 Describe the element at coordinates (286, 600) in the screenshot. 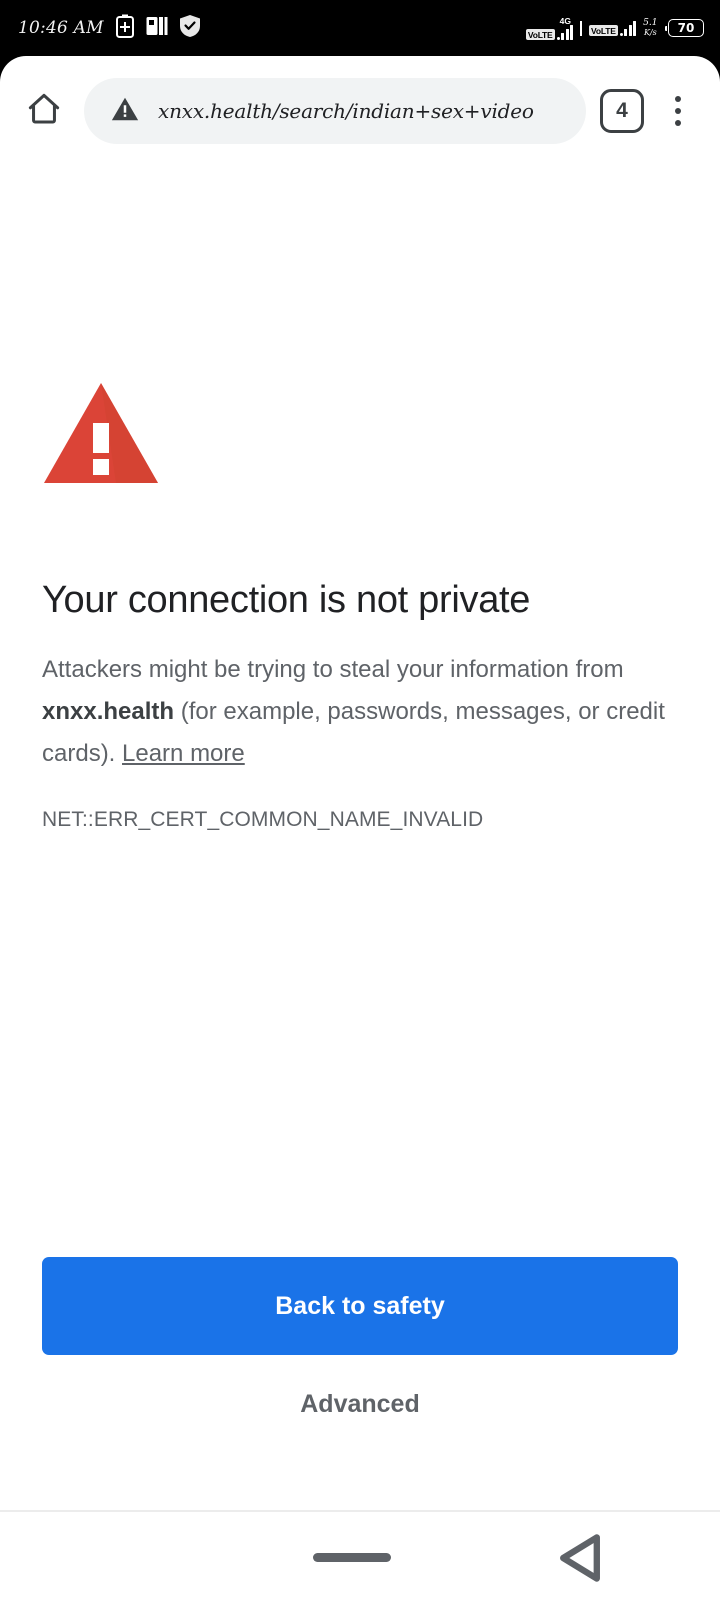

I see `page-title: Your connection is not private` at that location.